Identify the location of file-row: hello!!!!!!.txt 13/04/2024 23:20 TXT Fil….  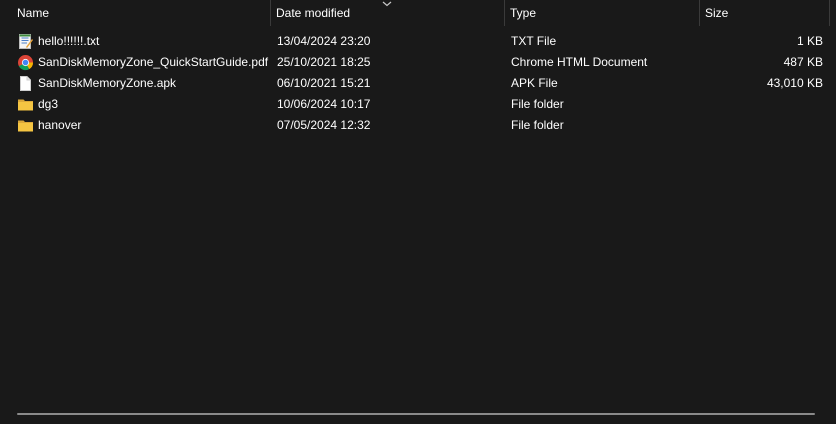
(418, 41).